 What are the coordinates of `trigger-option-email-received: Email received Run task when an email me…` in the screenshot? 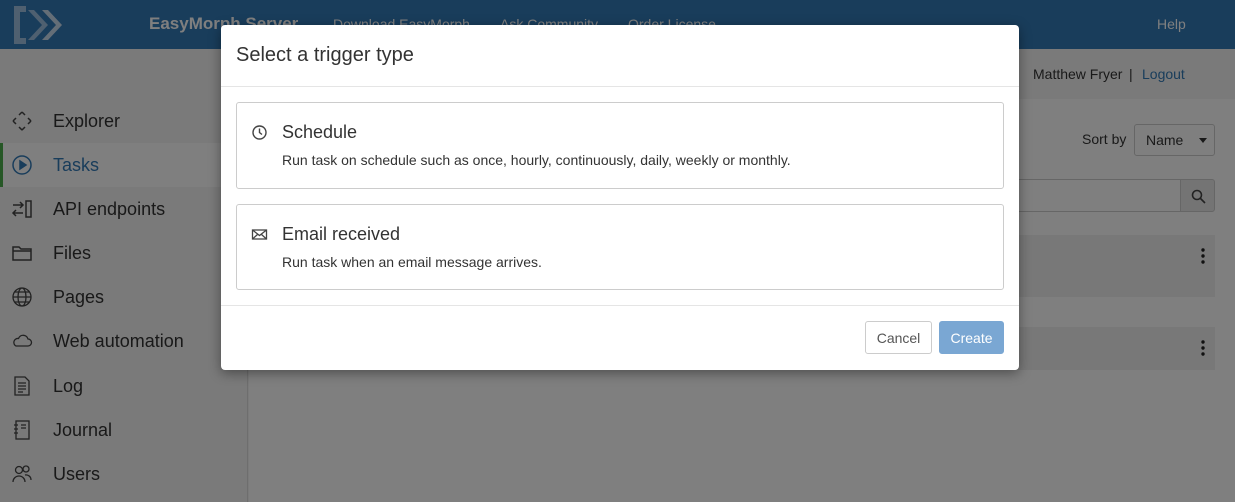 It's located at (620, 247).